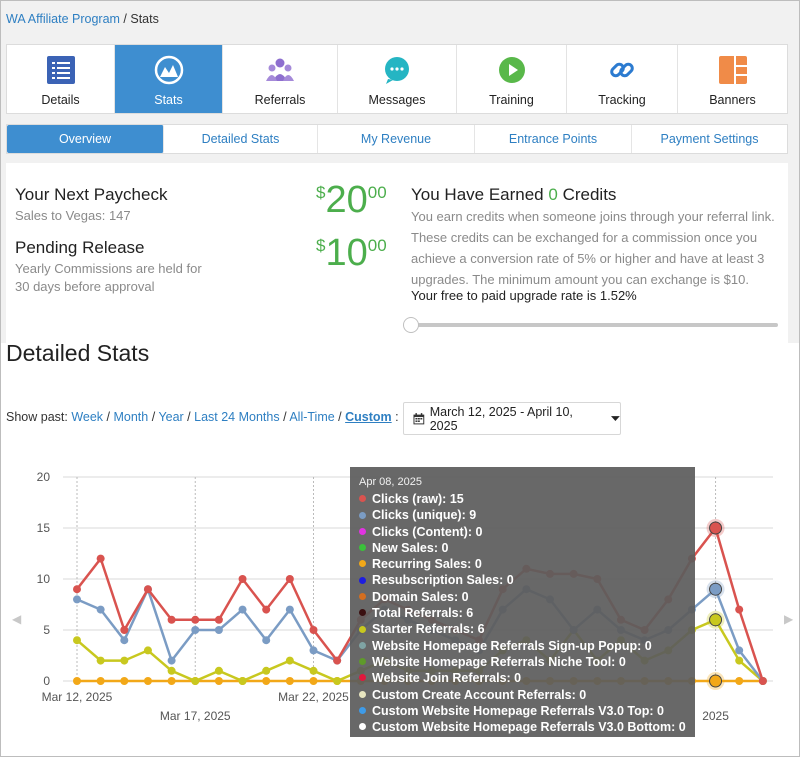  I want to click on tab-banners: Banners, so click(732, 79).